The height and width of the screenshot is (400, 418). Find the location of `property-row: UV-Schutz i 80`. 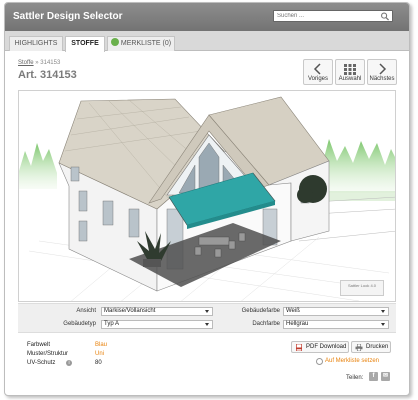

property-row: UV-Schutz i 80 is located at coordinates (87, 363).